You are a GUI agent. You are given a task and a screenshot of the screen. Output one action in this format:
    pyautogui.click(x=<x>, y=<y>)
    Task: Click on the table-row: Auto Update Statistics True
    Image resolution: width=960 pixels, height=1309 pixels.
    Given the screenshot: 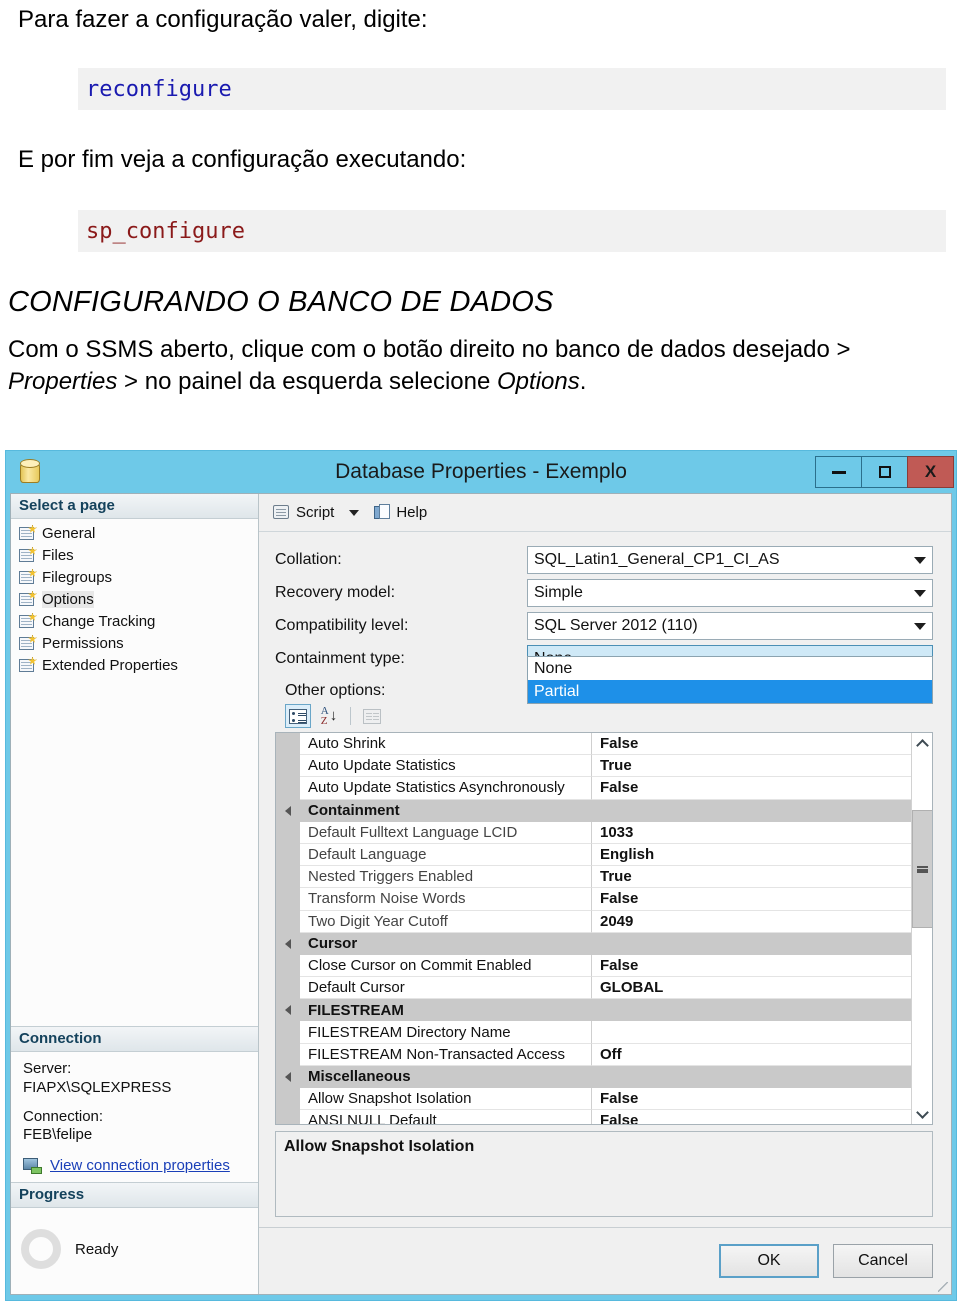 What is the action you would take?
    pyautogui.click(x=593, y=766)
    